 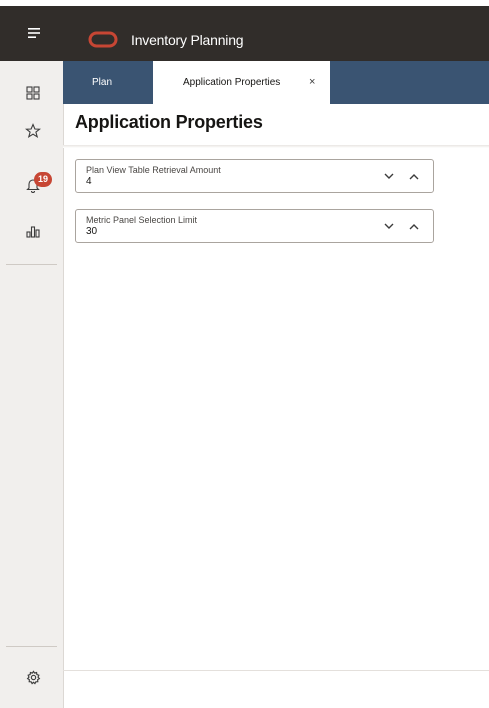 I want to click on grid-icon, so click(x=33, y=93).